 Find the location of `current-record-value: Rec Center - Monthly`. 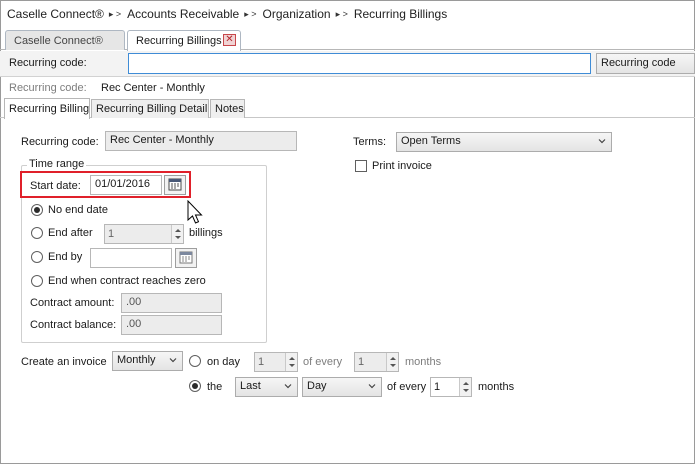

current-record-value: Rec Center - Monthly is located at coordinates (153, 88).